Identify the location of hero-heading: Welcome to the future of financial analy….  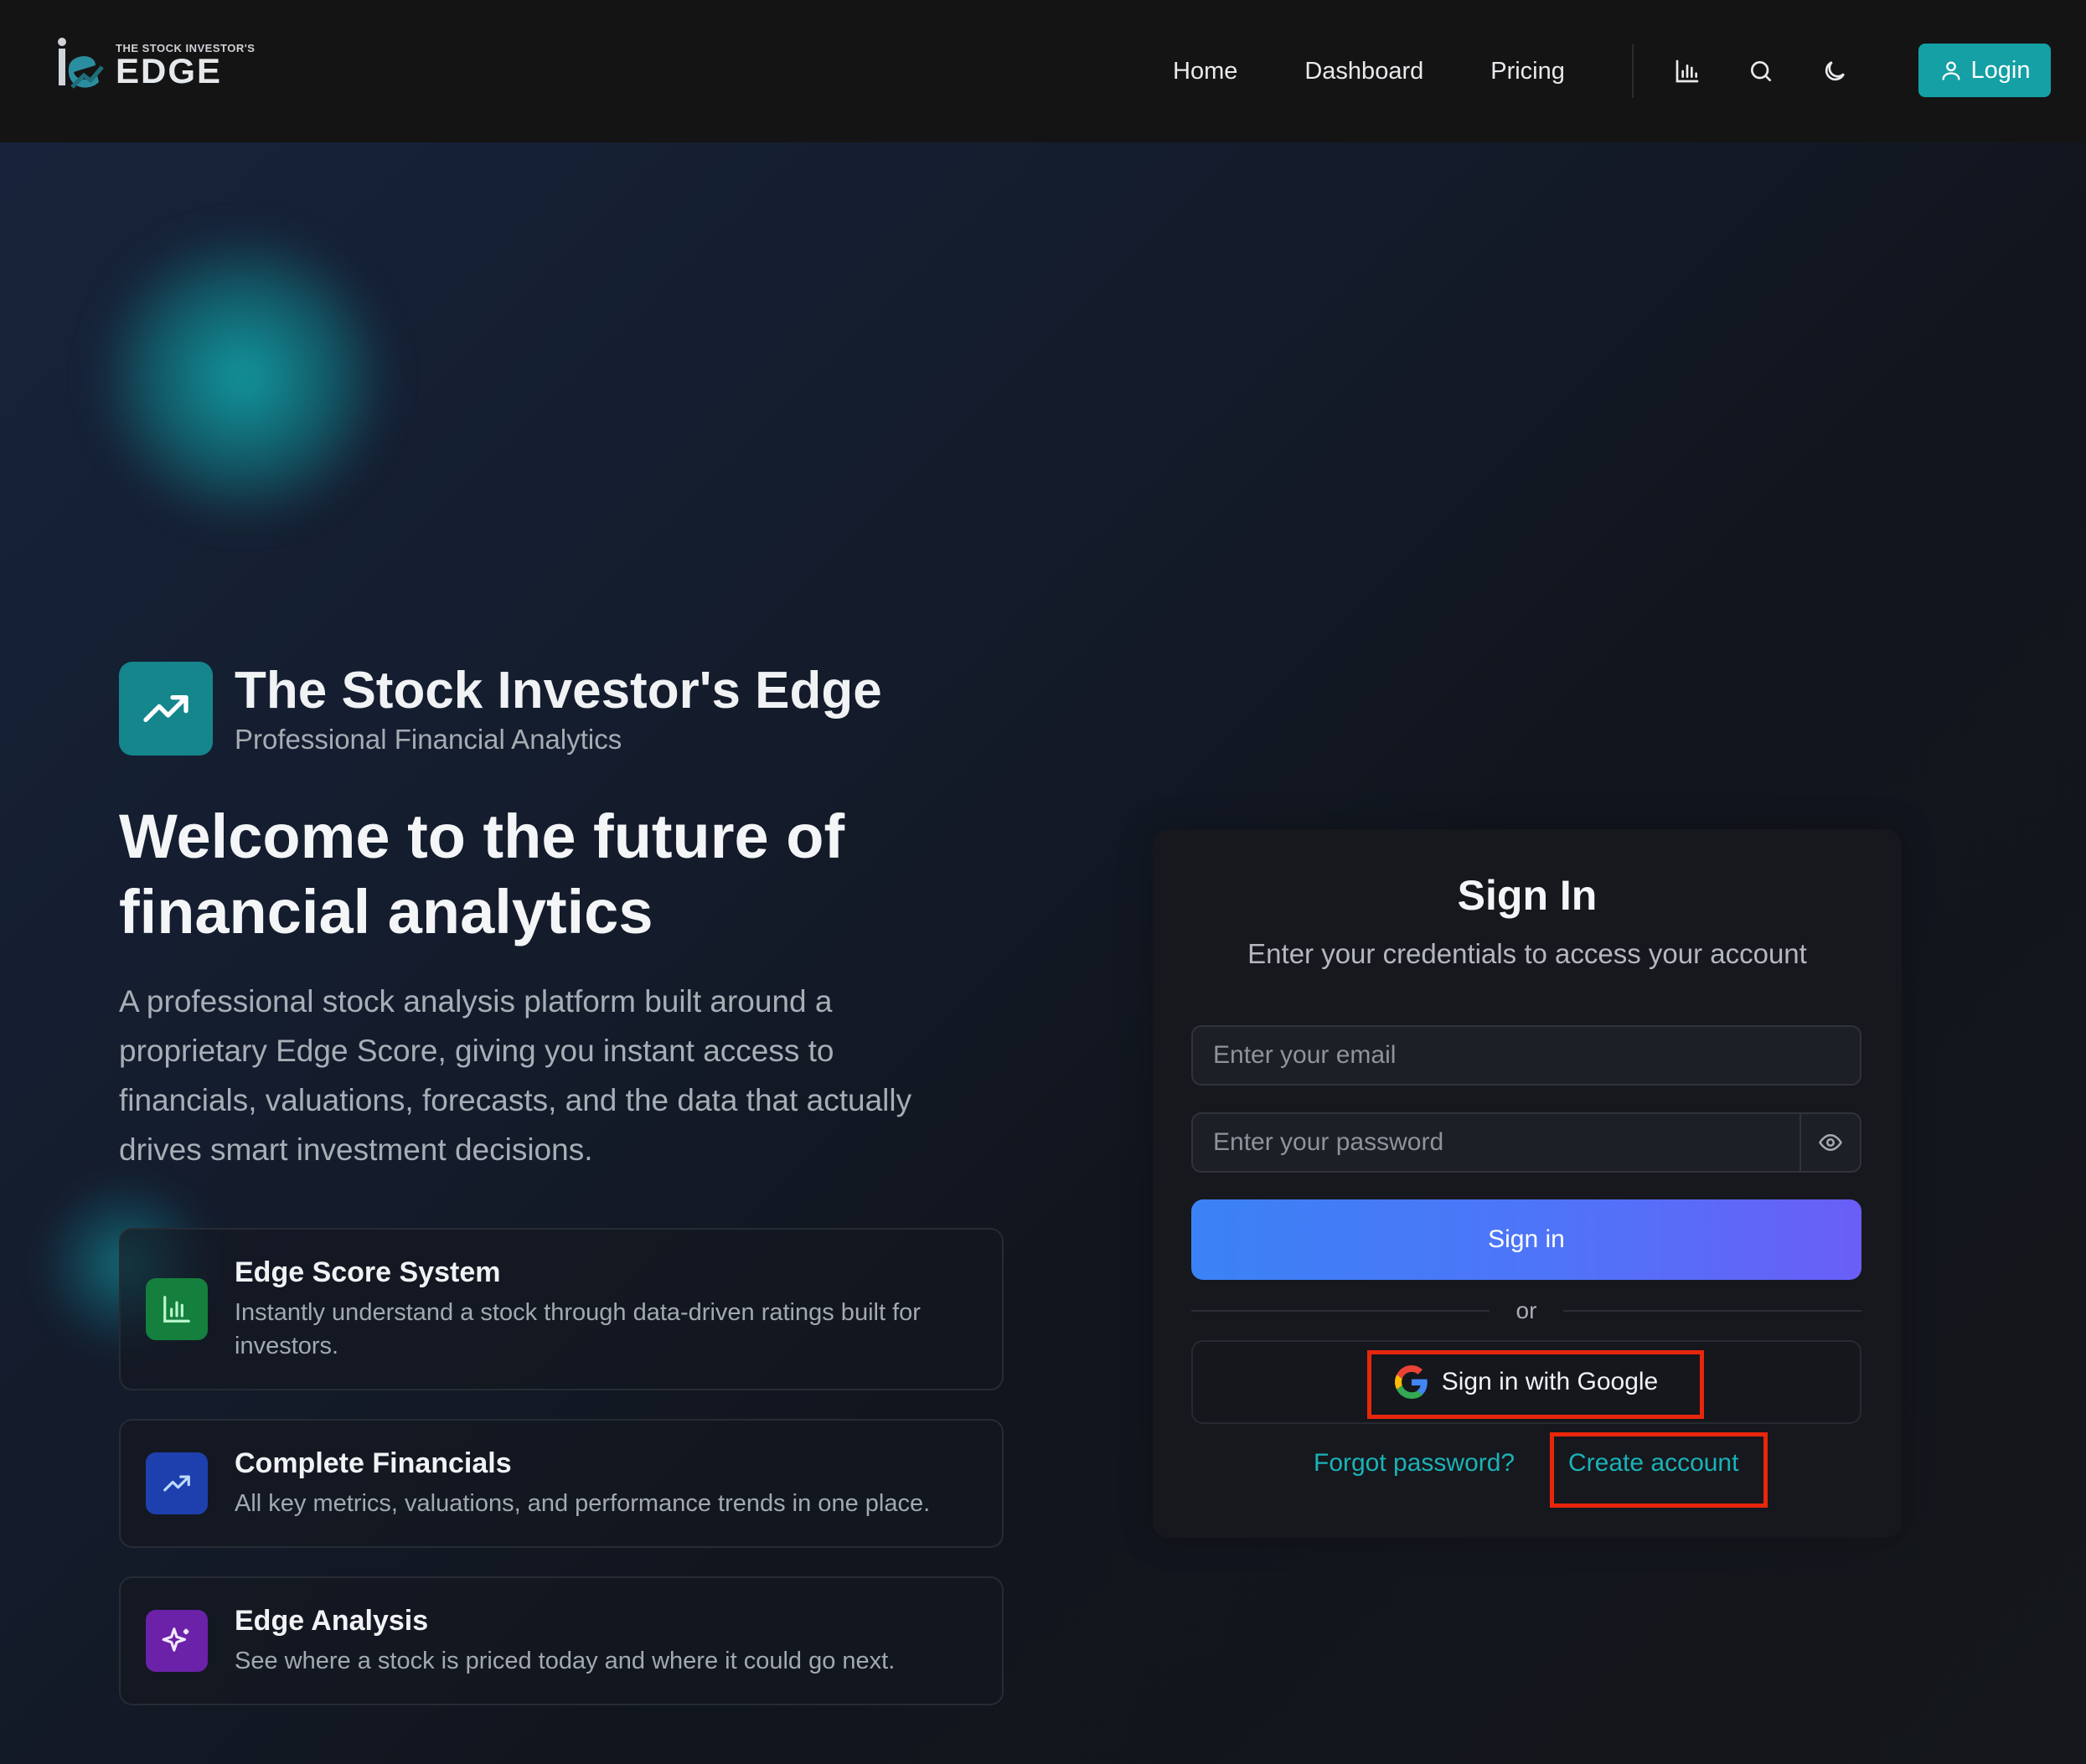
(482, 874).